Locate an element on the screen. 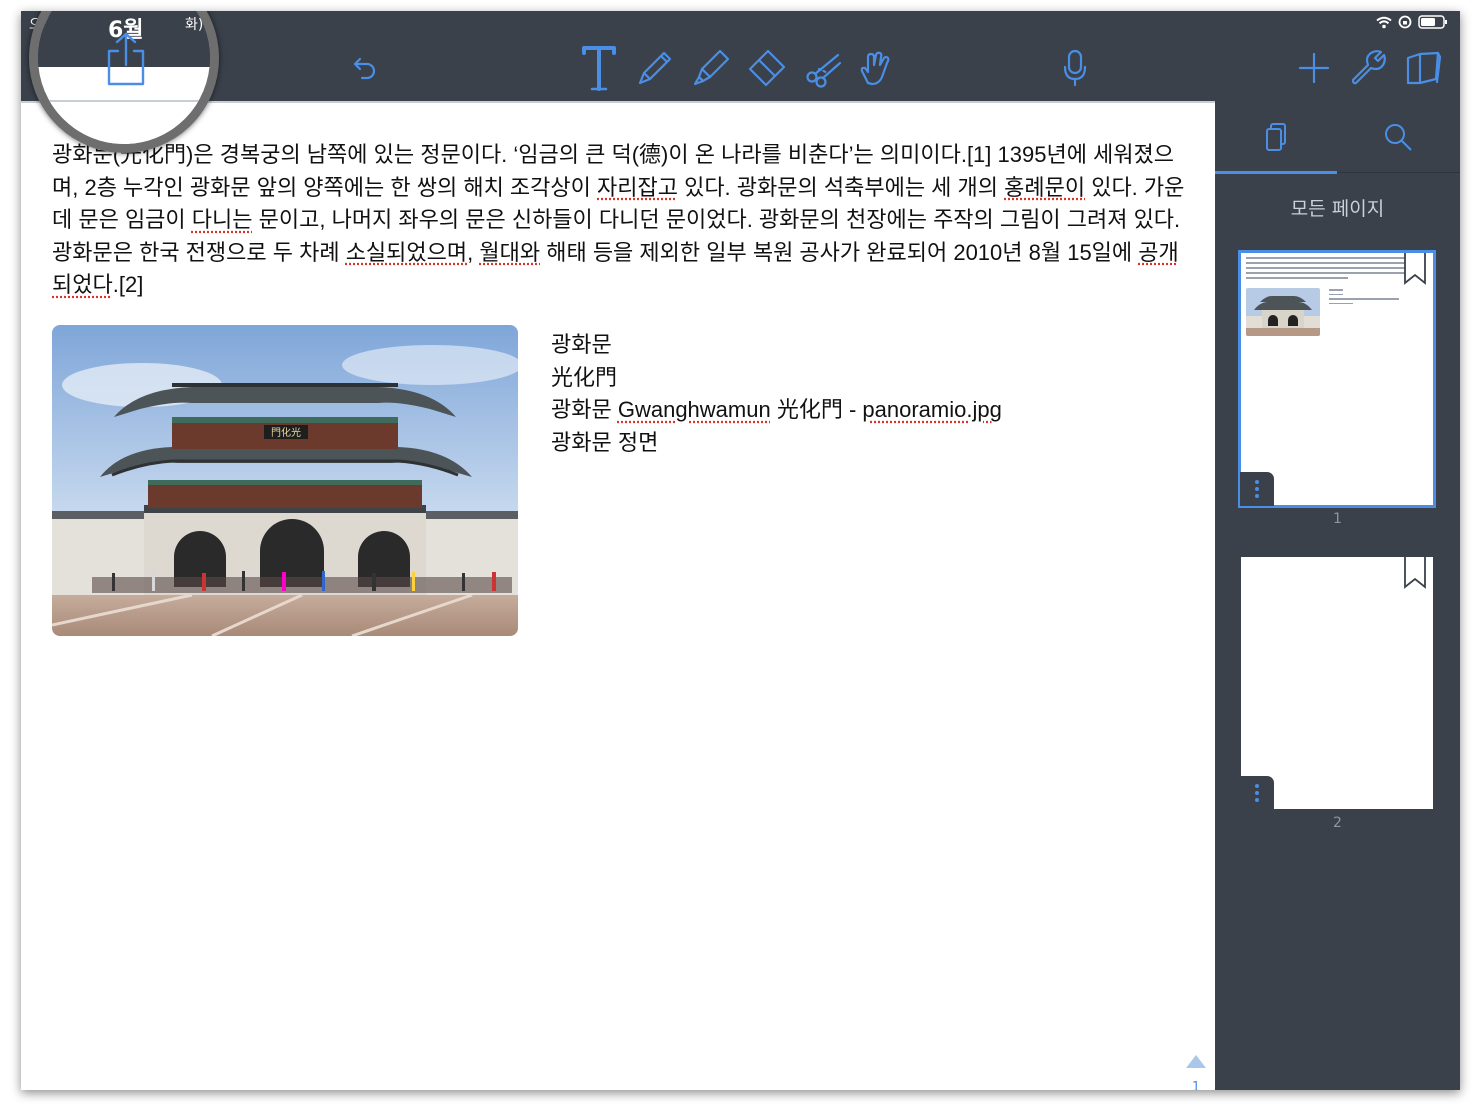  spellcheck-word: 다니는 is located at coordinates (222, 219).